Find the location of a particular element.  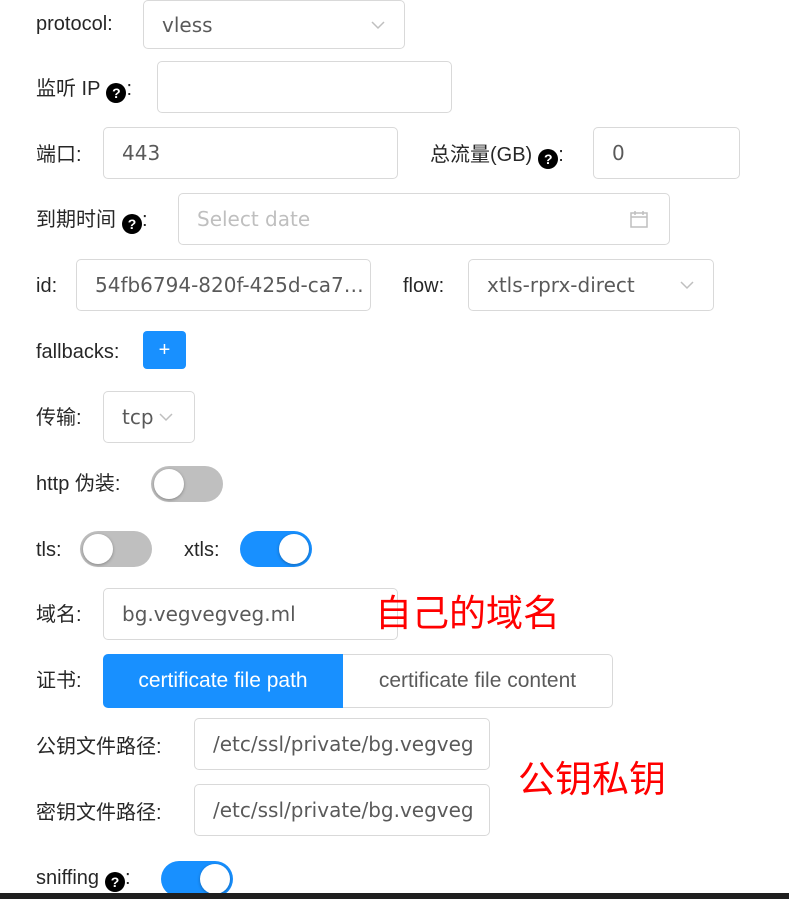

transport-value: tcp is located at coordinates (138, 417).